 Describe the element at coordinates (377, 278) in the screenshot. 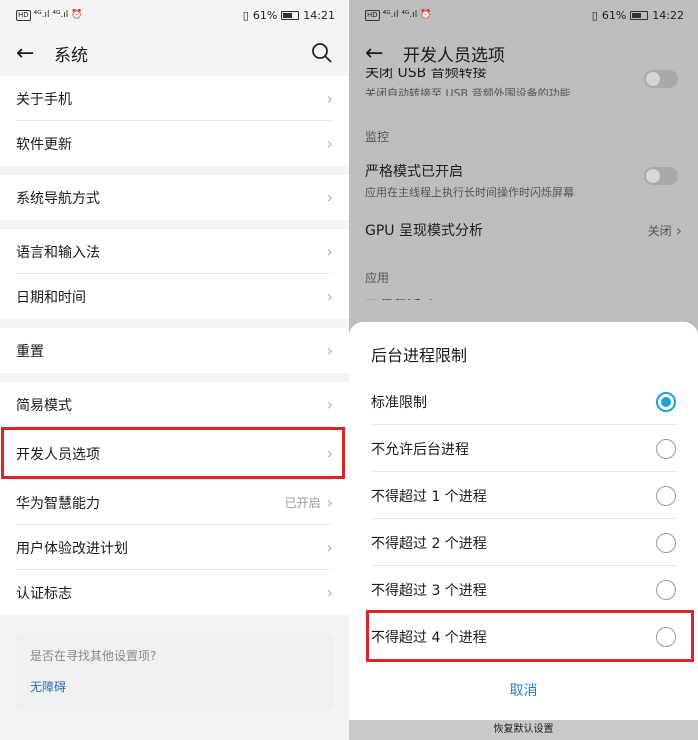

I see `section-apps: 应用` at that location.